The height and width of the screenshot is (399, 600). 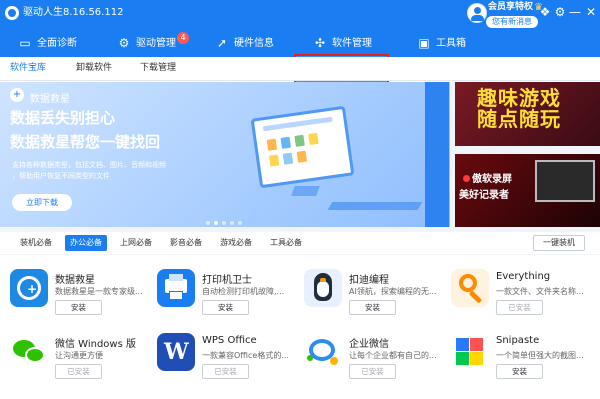 I want to click on category-tools: 工具必备, so click(x=286, y=243).